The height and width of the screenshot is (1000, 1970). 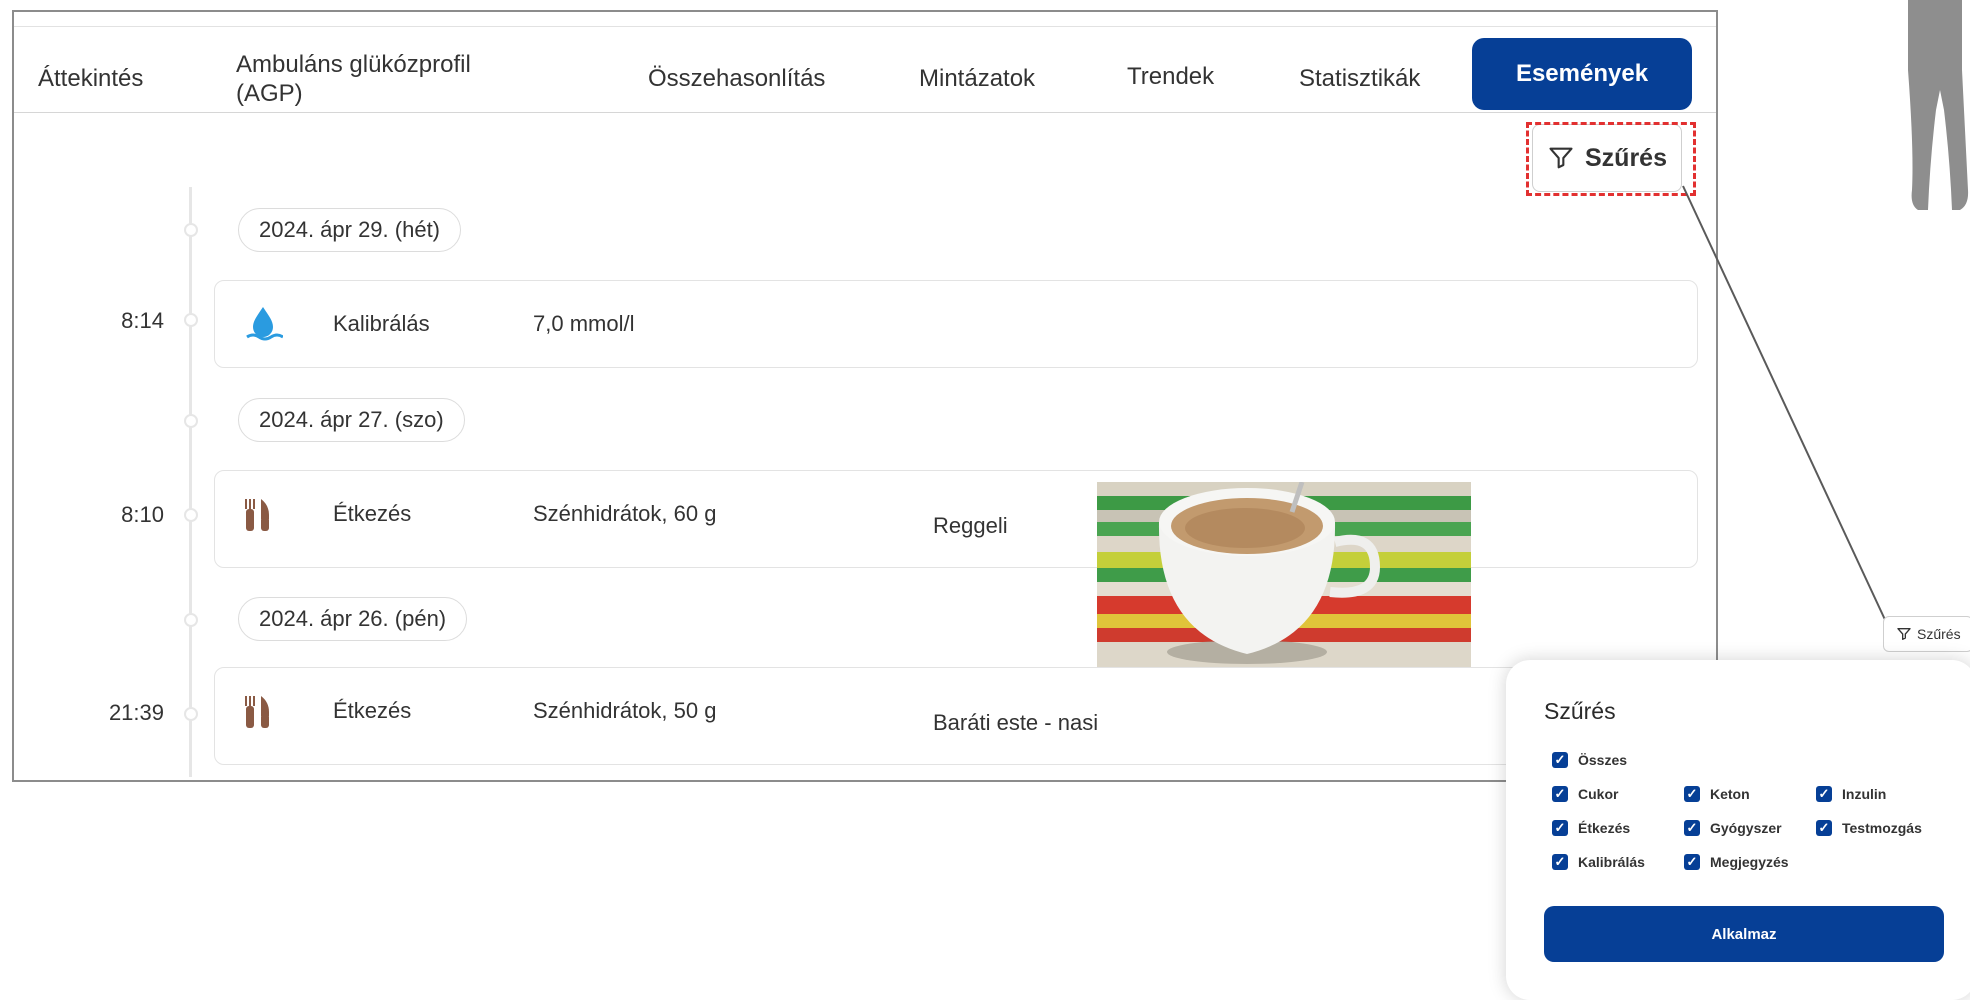 I want to click on tab-events: Események, so click(x=1582, y=74).